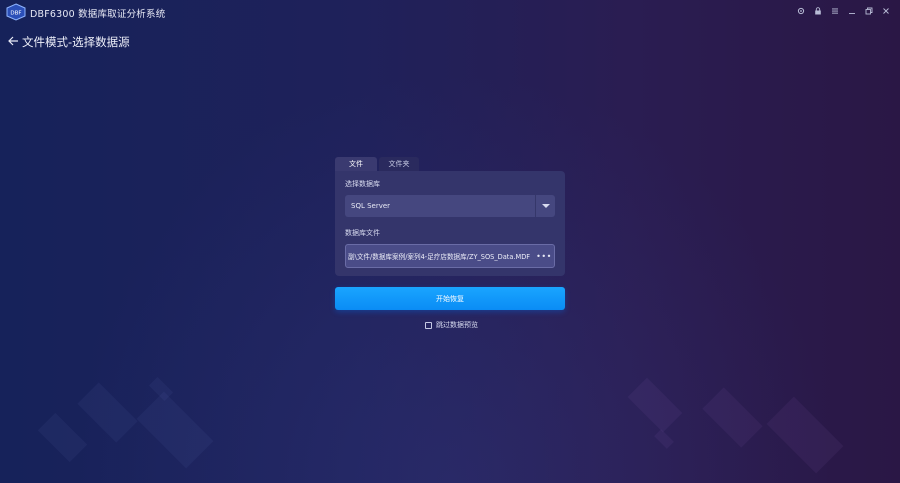 This screenshot has width=900, height=483. What do you see at coordinates (545, 206) in the screenshot?
I see `chevron-down-icon` at bounding box center [545, 206].